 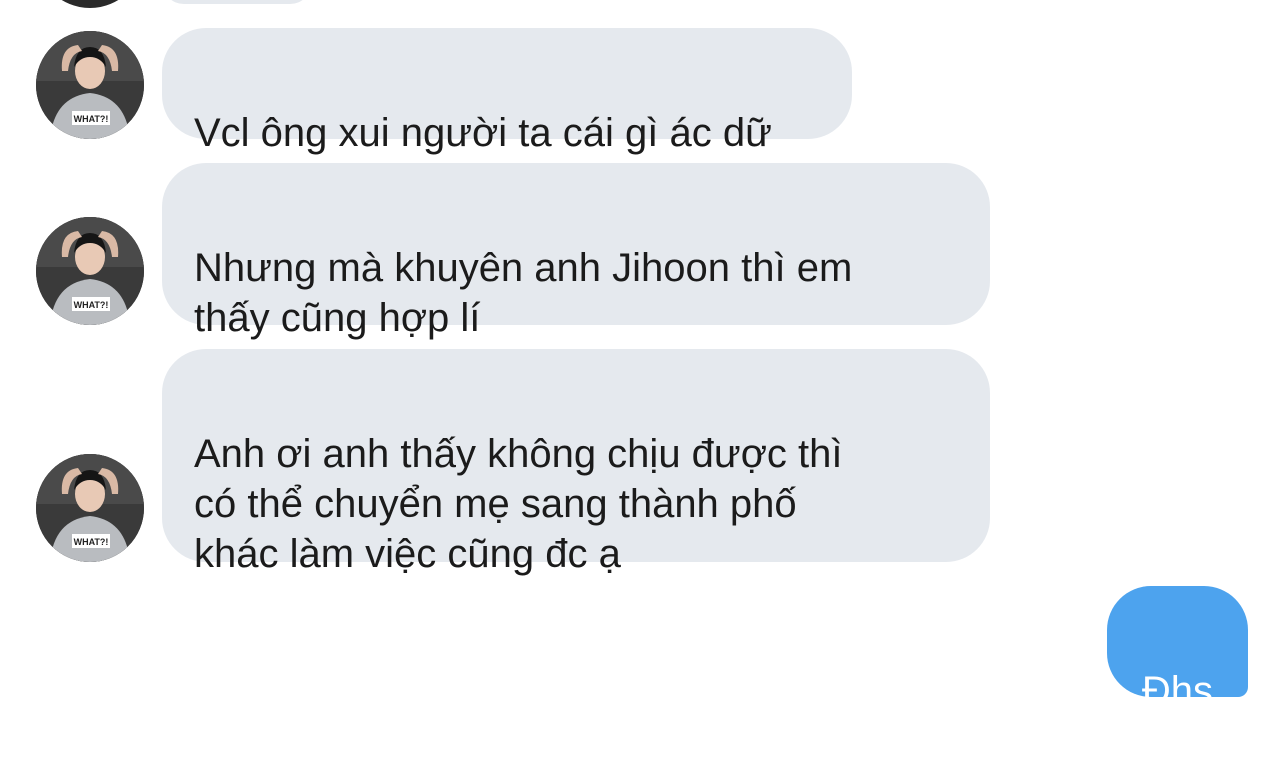 What do you see at coordinates (1177, 691) in the screenshot?
I see `message-text: Đhs` at bounding box center [1177, 691].